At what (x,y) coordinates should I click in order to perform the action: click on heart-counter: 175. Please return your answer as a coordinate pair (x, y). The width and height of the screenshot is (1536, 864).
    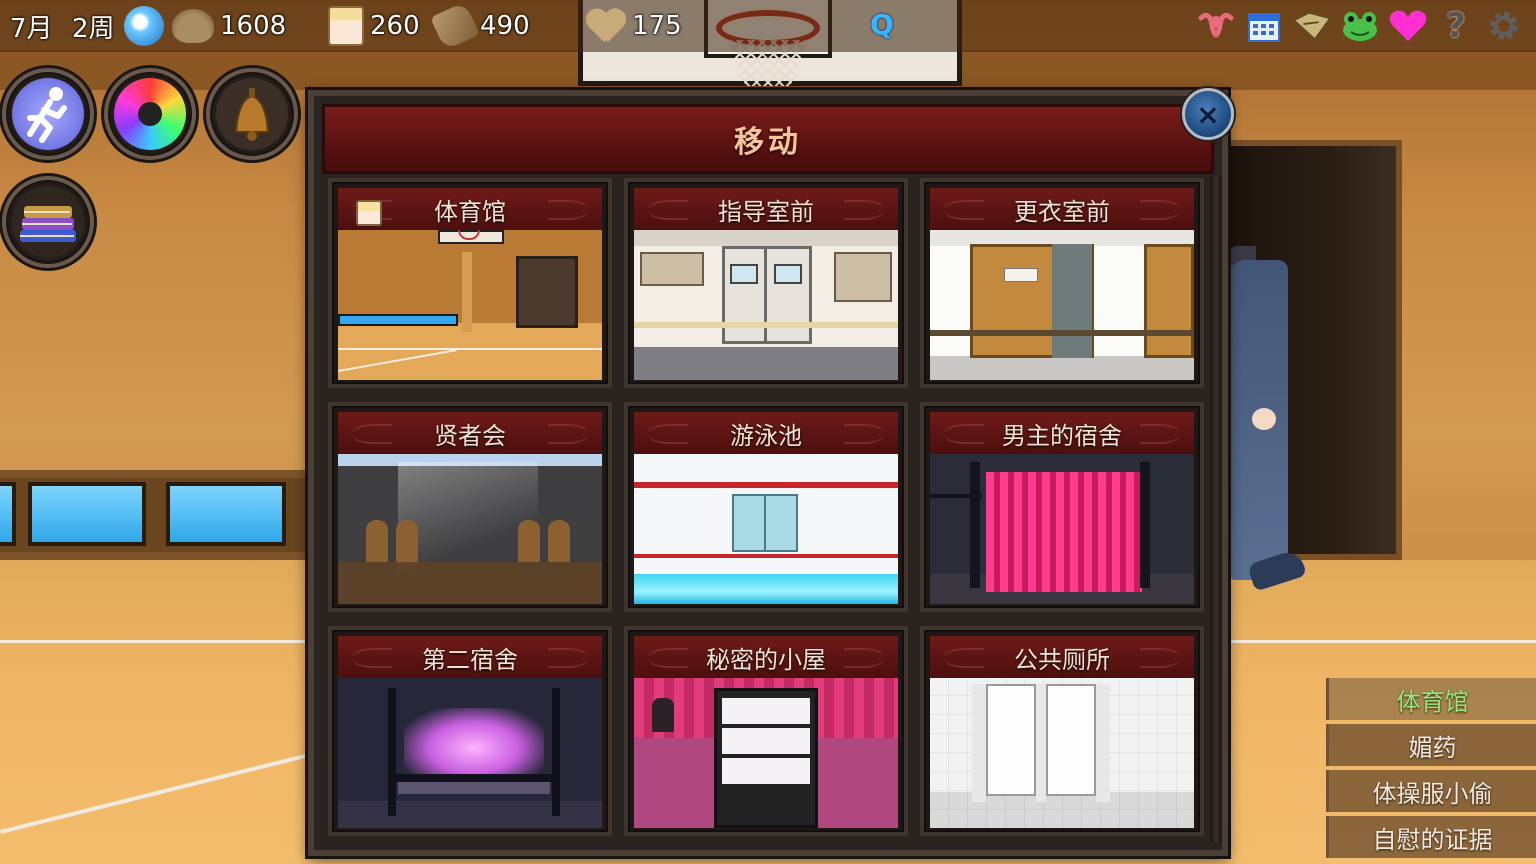
    Looking at the image, I should click on (634, 26).